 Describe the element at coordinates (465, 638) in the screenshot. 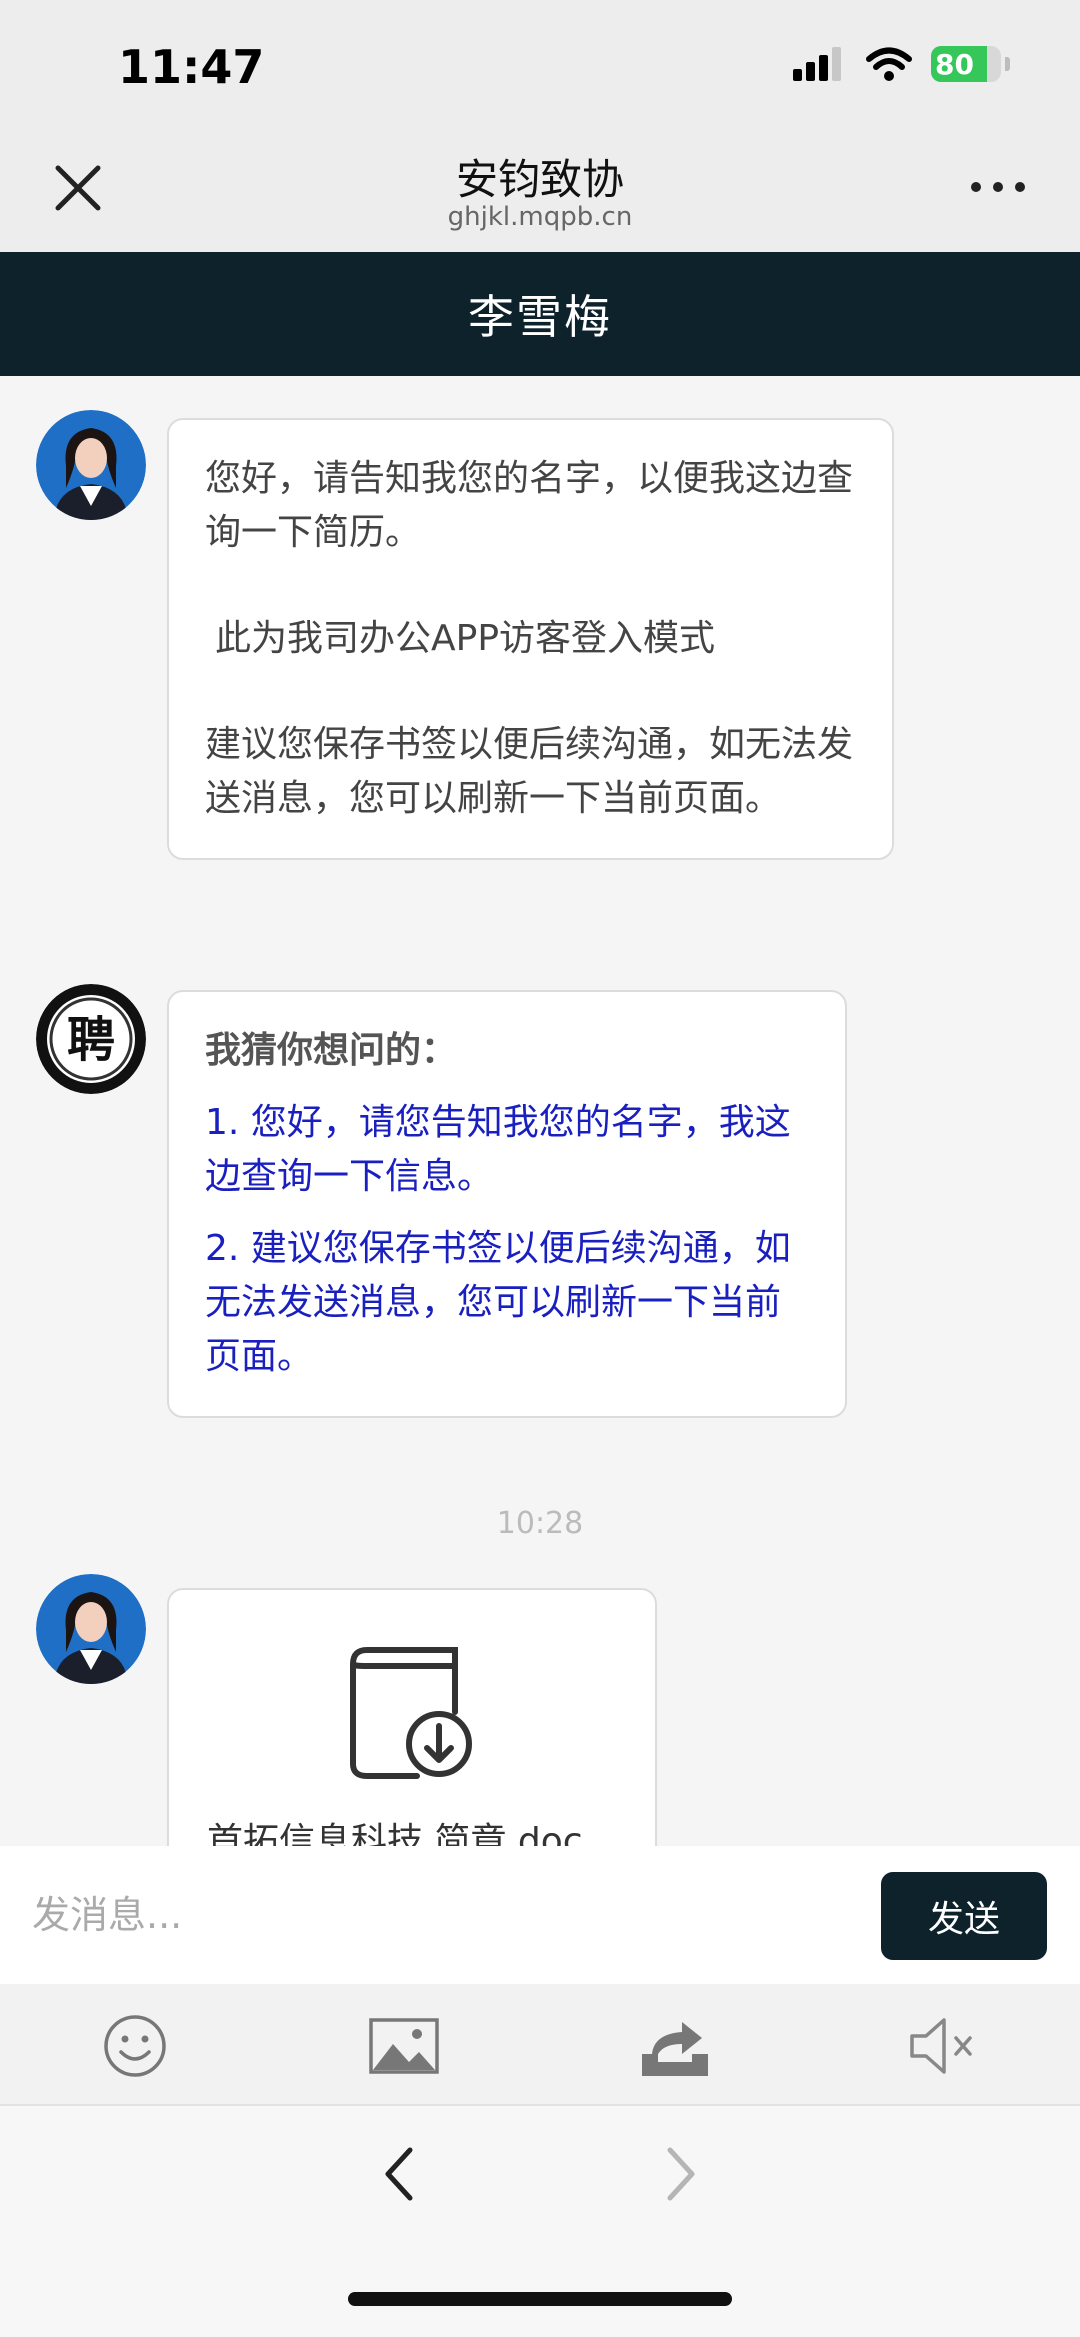

I see `message-text: 此为我司办公APP访客登入模式` at that location.